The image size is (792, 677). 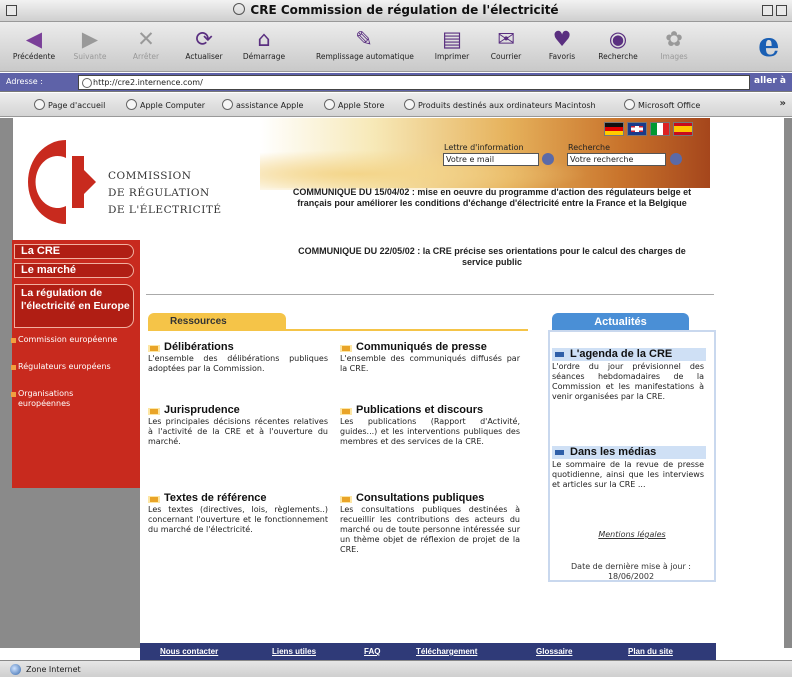 I want to click on section-title-deliberations: Délibérations, so click(x=191, y=347).